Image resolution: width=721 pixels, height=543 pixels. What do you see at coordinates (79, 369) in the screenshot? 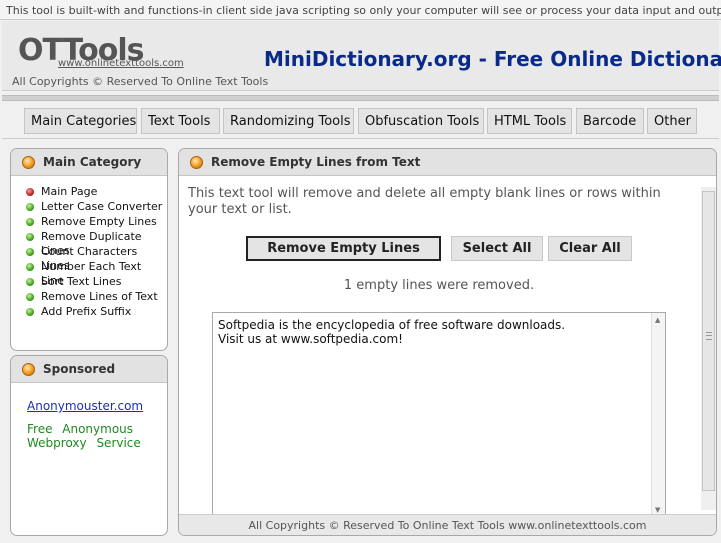
I see `sponsored-title: Sponsored` at bounding box center [79, 369].